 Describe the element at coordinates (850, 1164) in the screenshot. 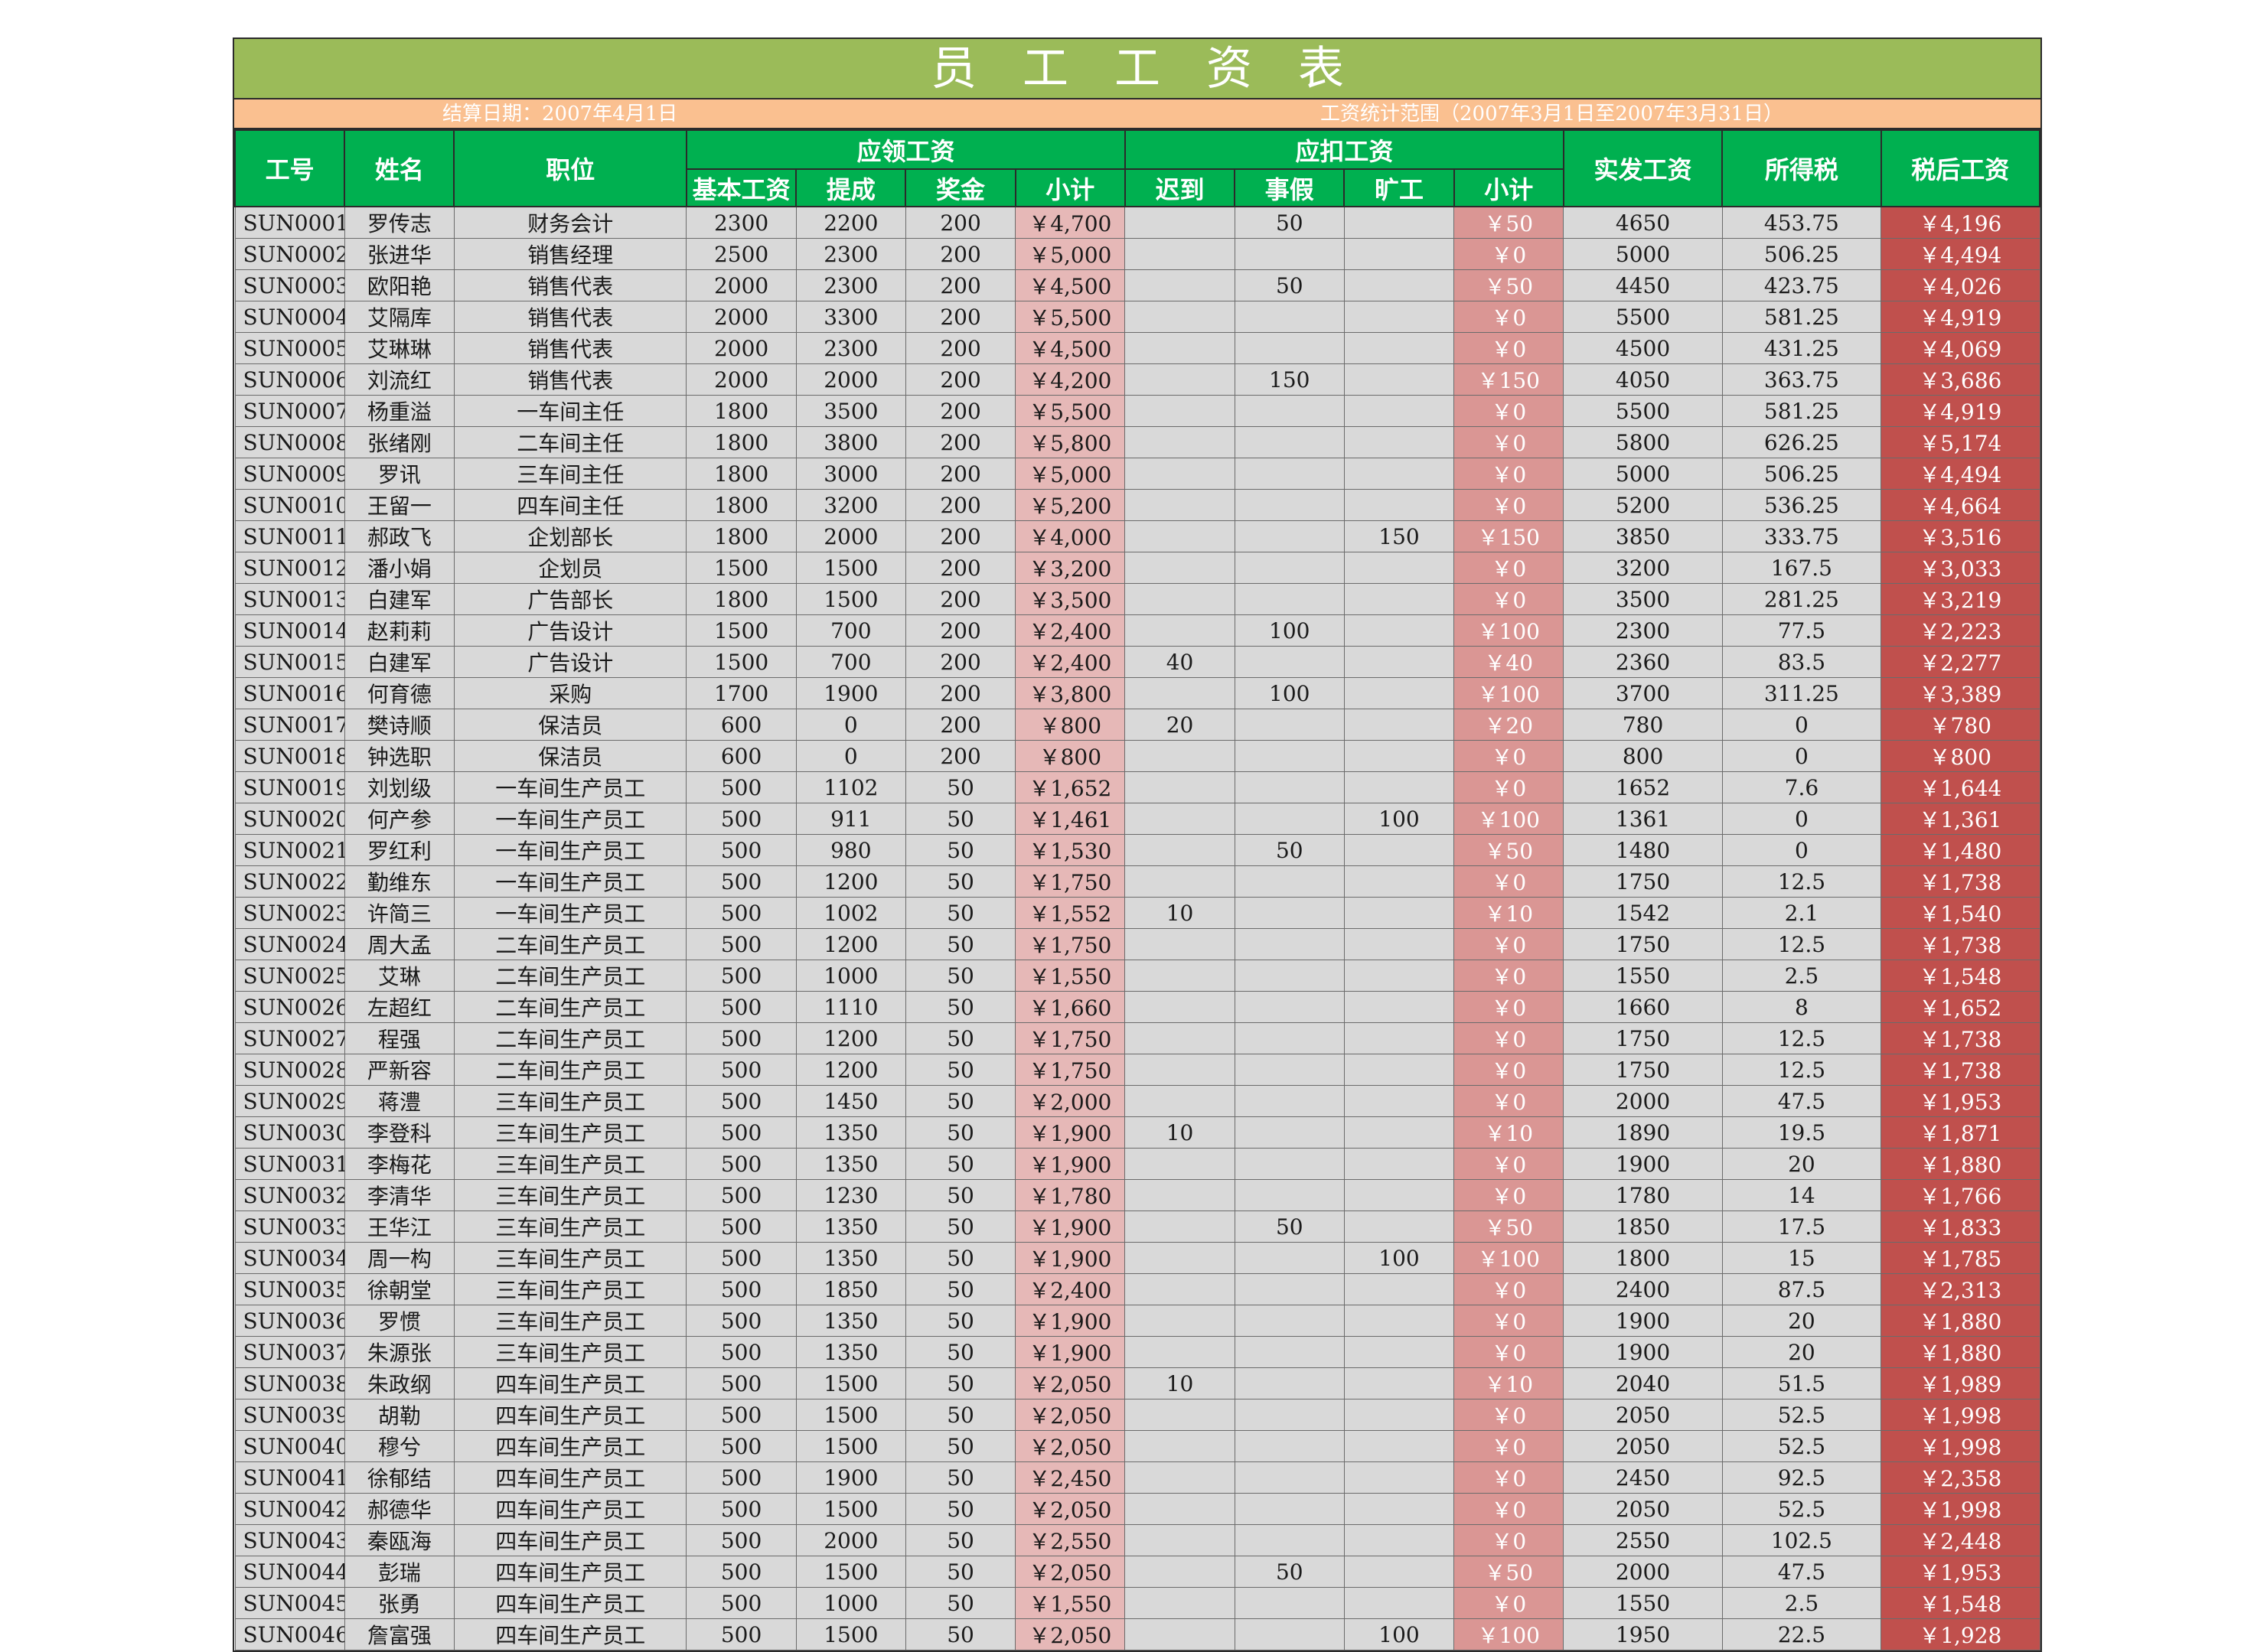

I see `cell-commission: 1350` at that location.